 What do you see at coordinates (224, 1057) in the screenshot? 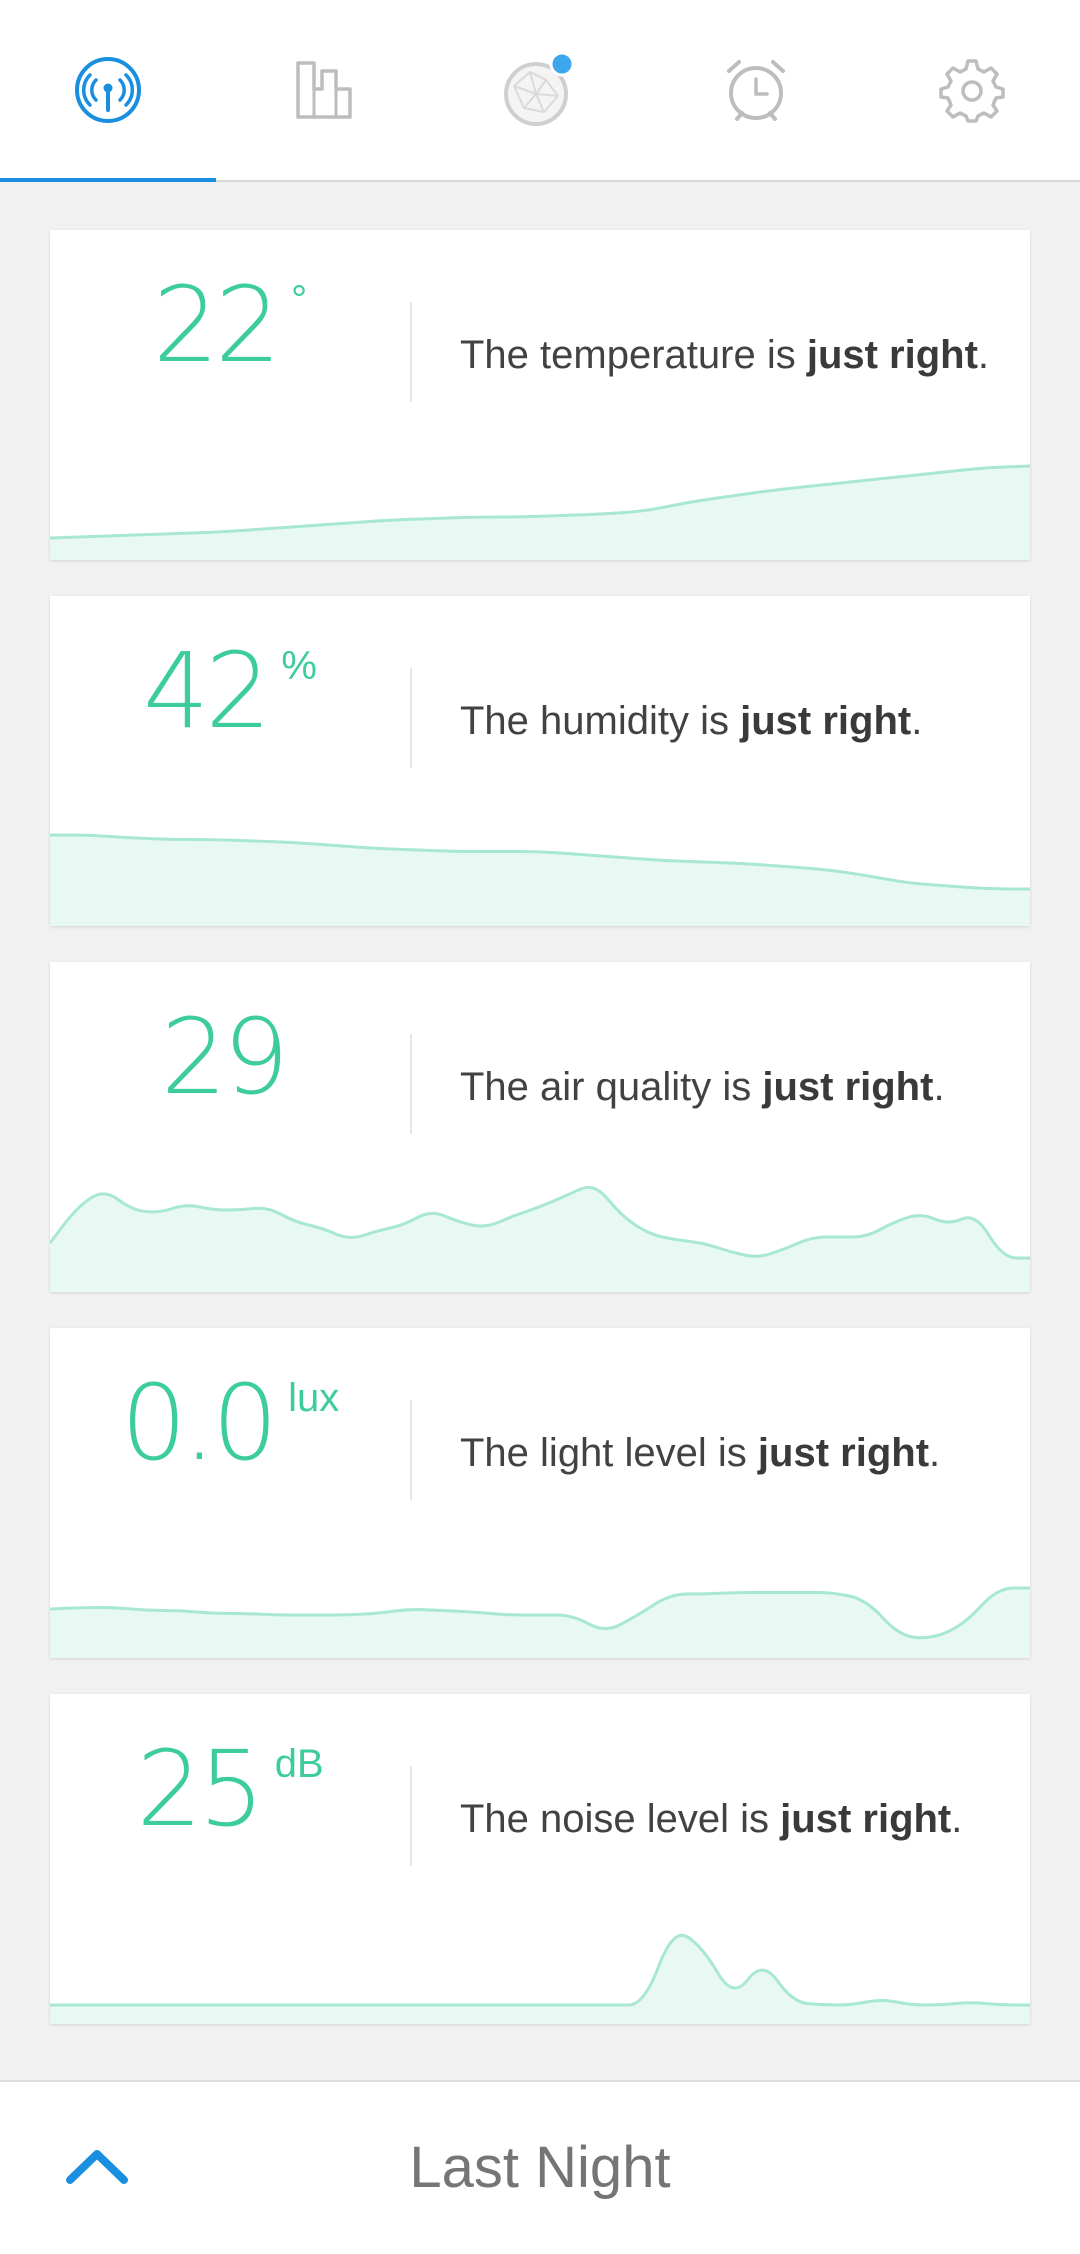
I see `air-quality-value: 29` at bounding box center [224, 1057].